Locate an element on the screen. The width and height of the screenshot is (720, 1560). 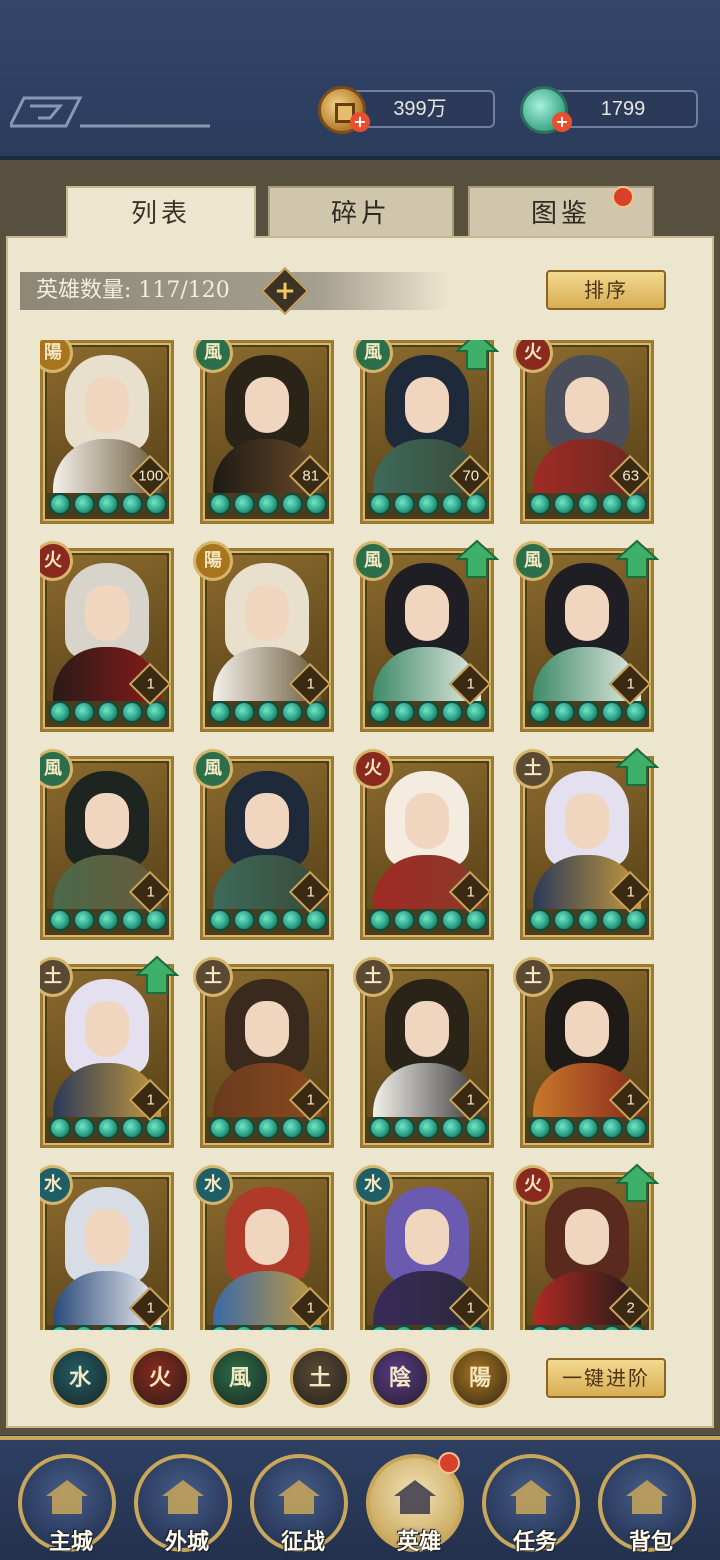
upgrade-arrow-icon is located at coordinates (477, 355).